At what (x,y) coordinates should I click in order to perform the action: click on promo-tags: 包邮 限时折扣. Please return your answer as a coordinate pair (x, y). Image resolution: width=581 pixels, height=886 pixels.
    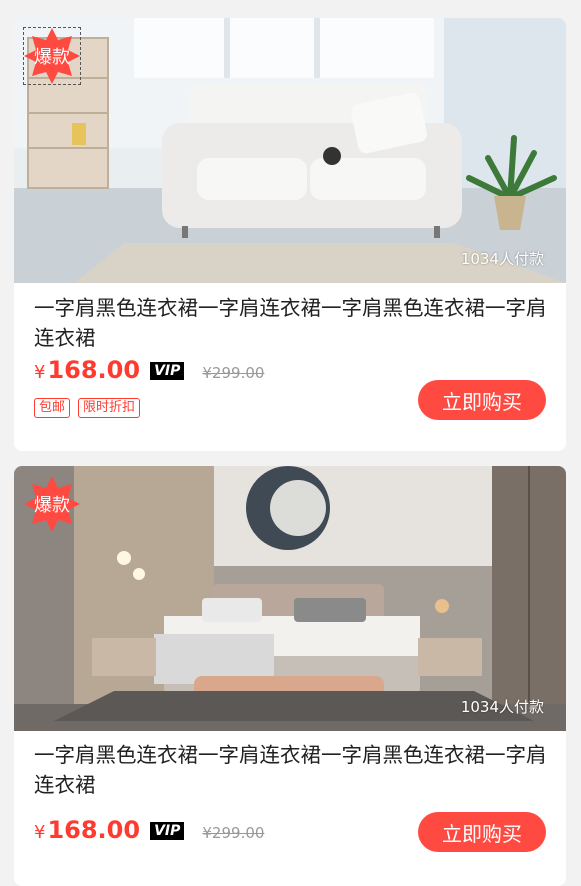
    Looking at the image, I should click on (87, 408).